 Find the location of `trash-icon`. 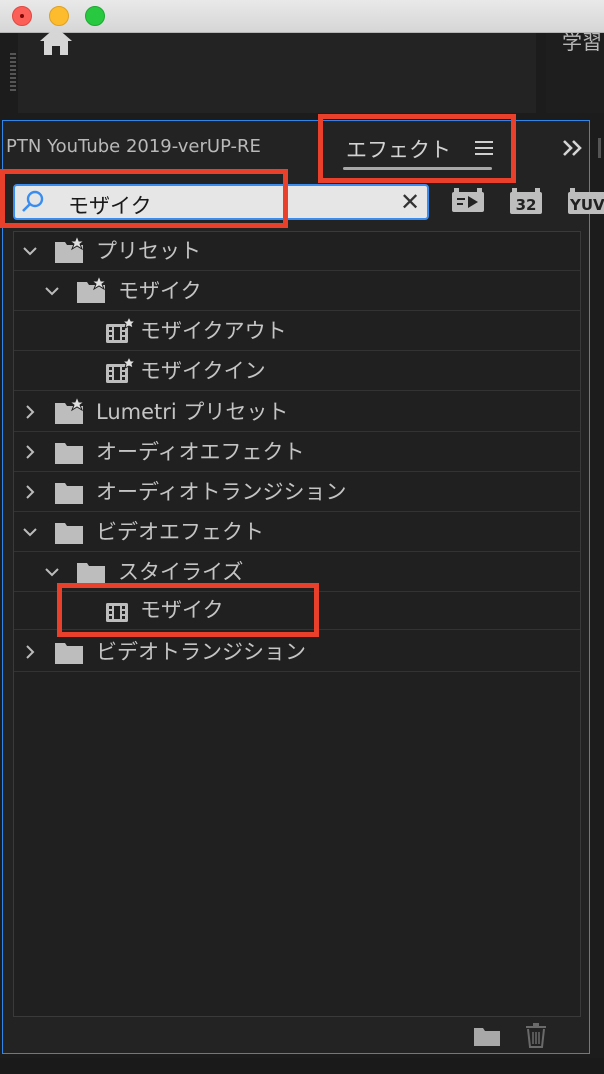

trash-icon is located at coordinates (536, 1035).